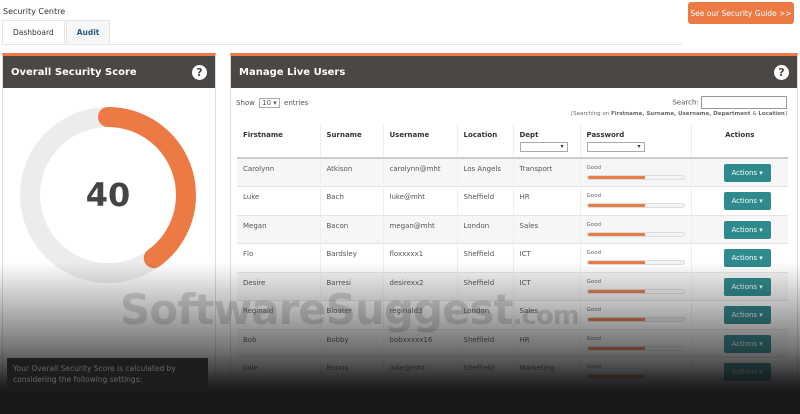 The width and height of the screenshot is (800, 414). Describe the element at coordinates (744, 173) in the screenshot. I see `actions-label: Actions` at that location.